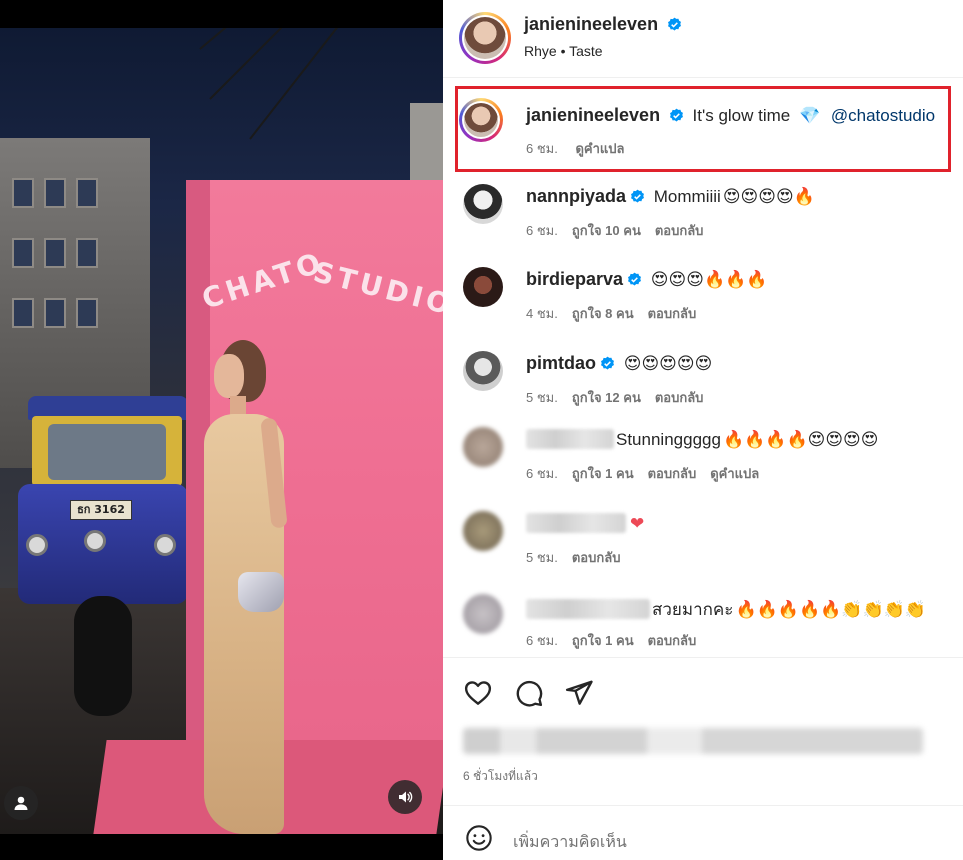  What do you see at coordinates (703, 39) in the screenshot?
I see `post-header: janienineeleven Rhye • Taste` at bounding box center [703, 39].